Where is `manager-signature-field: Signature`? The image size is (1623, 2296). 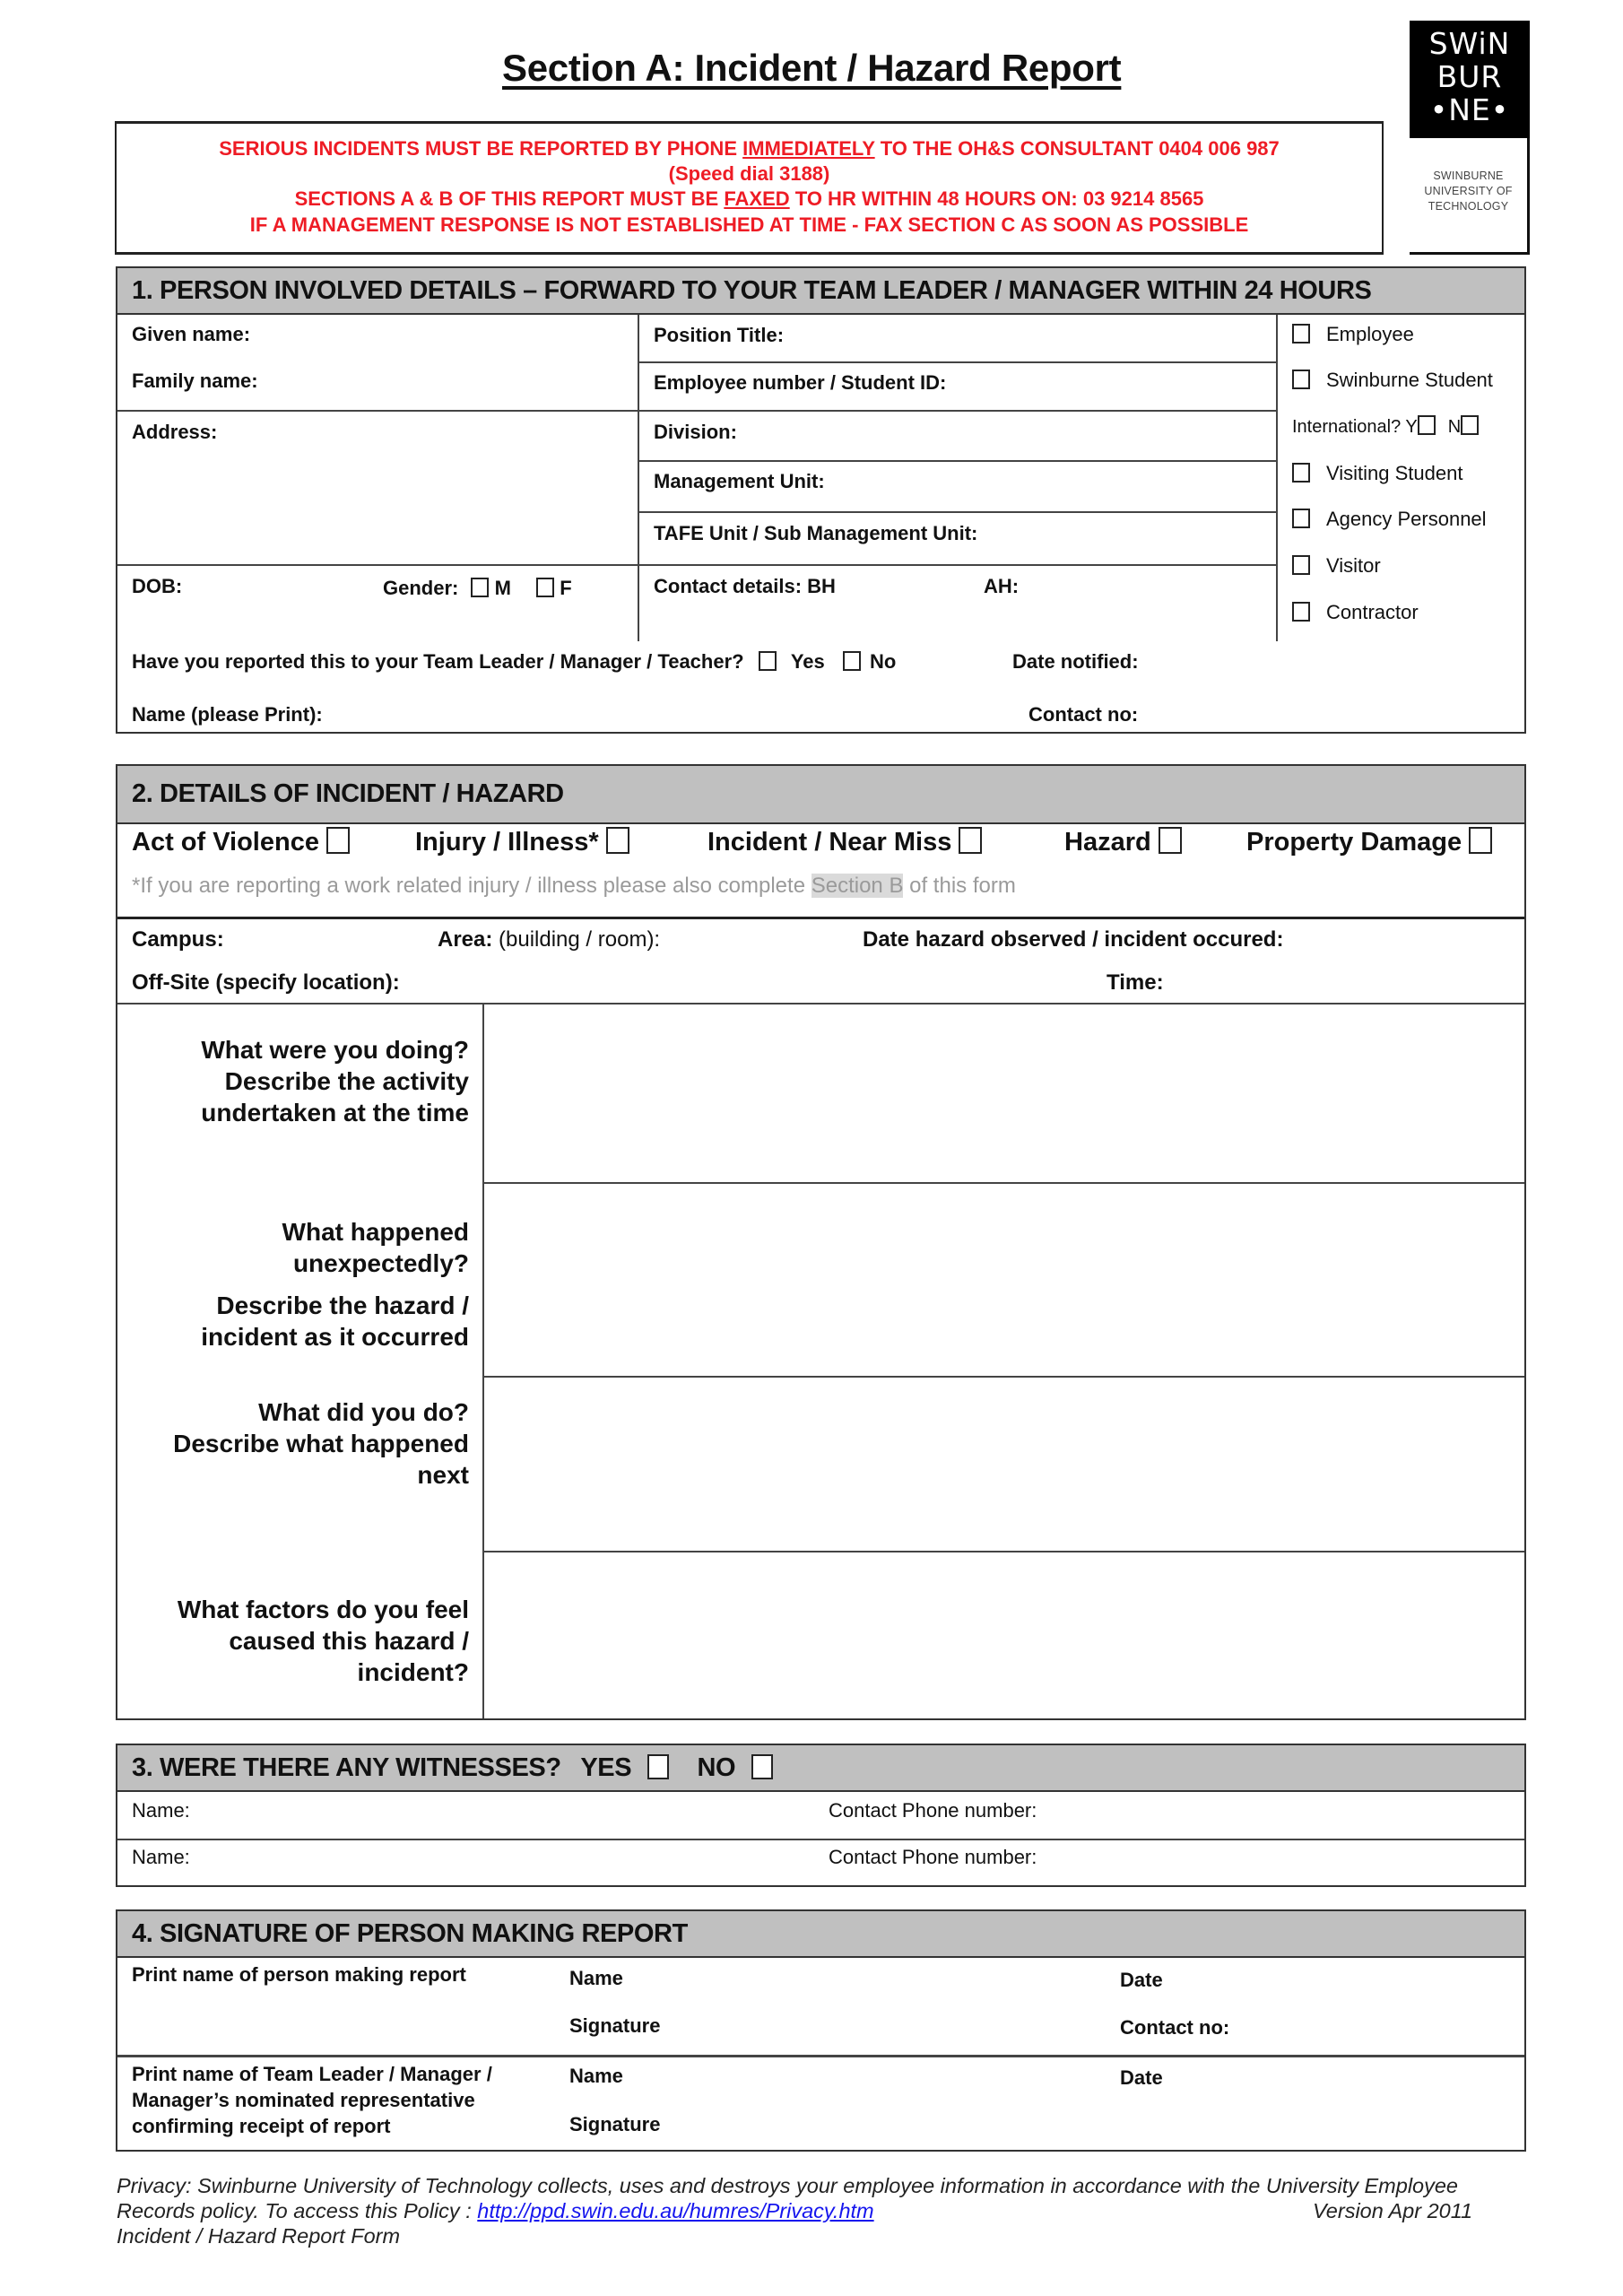
manager-signature-field: Signature is located at coordinates (614, 2124).